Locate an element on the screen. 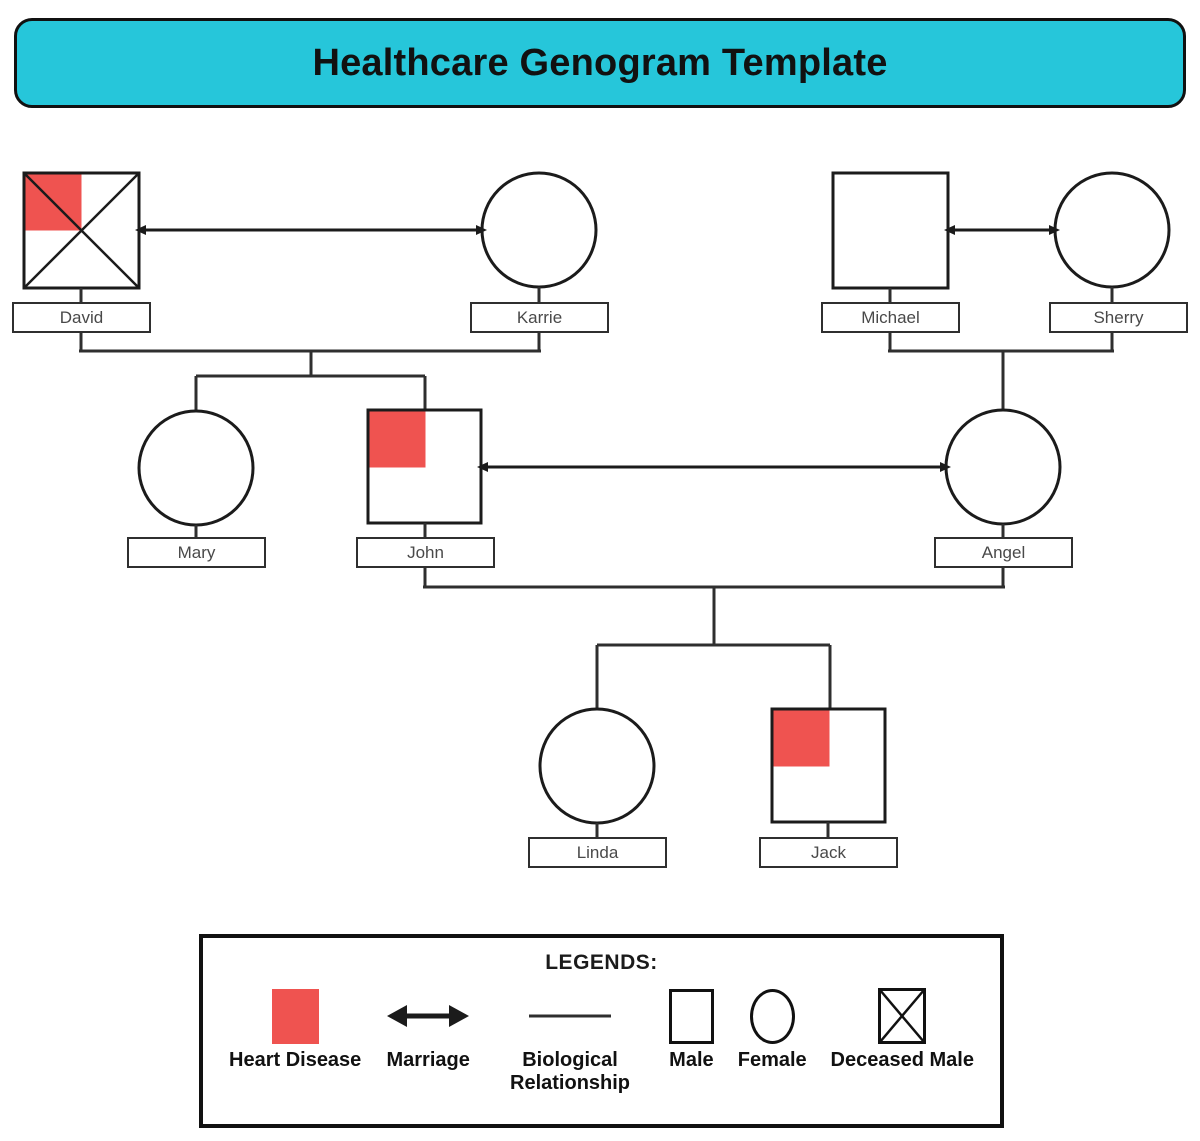 This screenshot has width=1200, height=1141. name-text: Michael is located at coordinates (890, 317).